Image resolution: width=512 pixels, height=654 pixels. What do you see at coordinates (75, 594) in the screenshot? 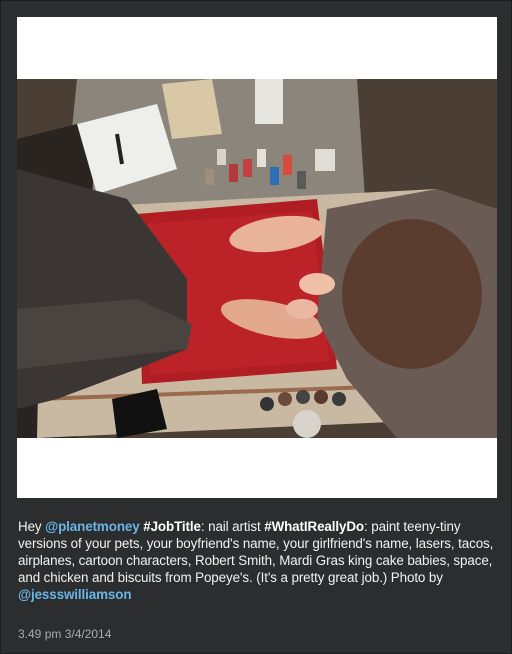
I see `mention-link: @jessswilliamson` at bounding box center [75, 594].